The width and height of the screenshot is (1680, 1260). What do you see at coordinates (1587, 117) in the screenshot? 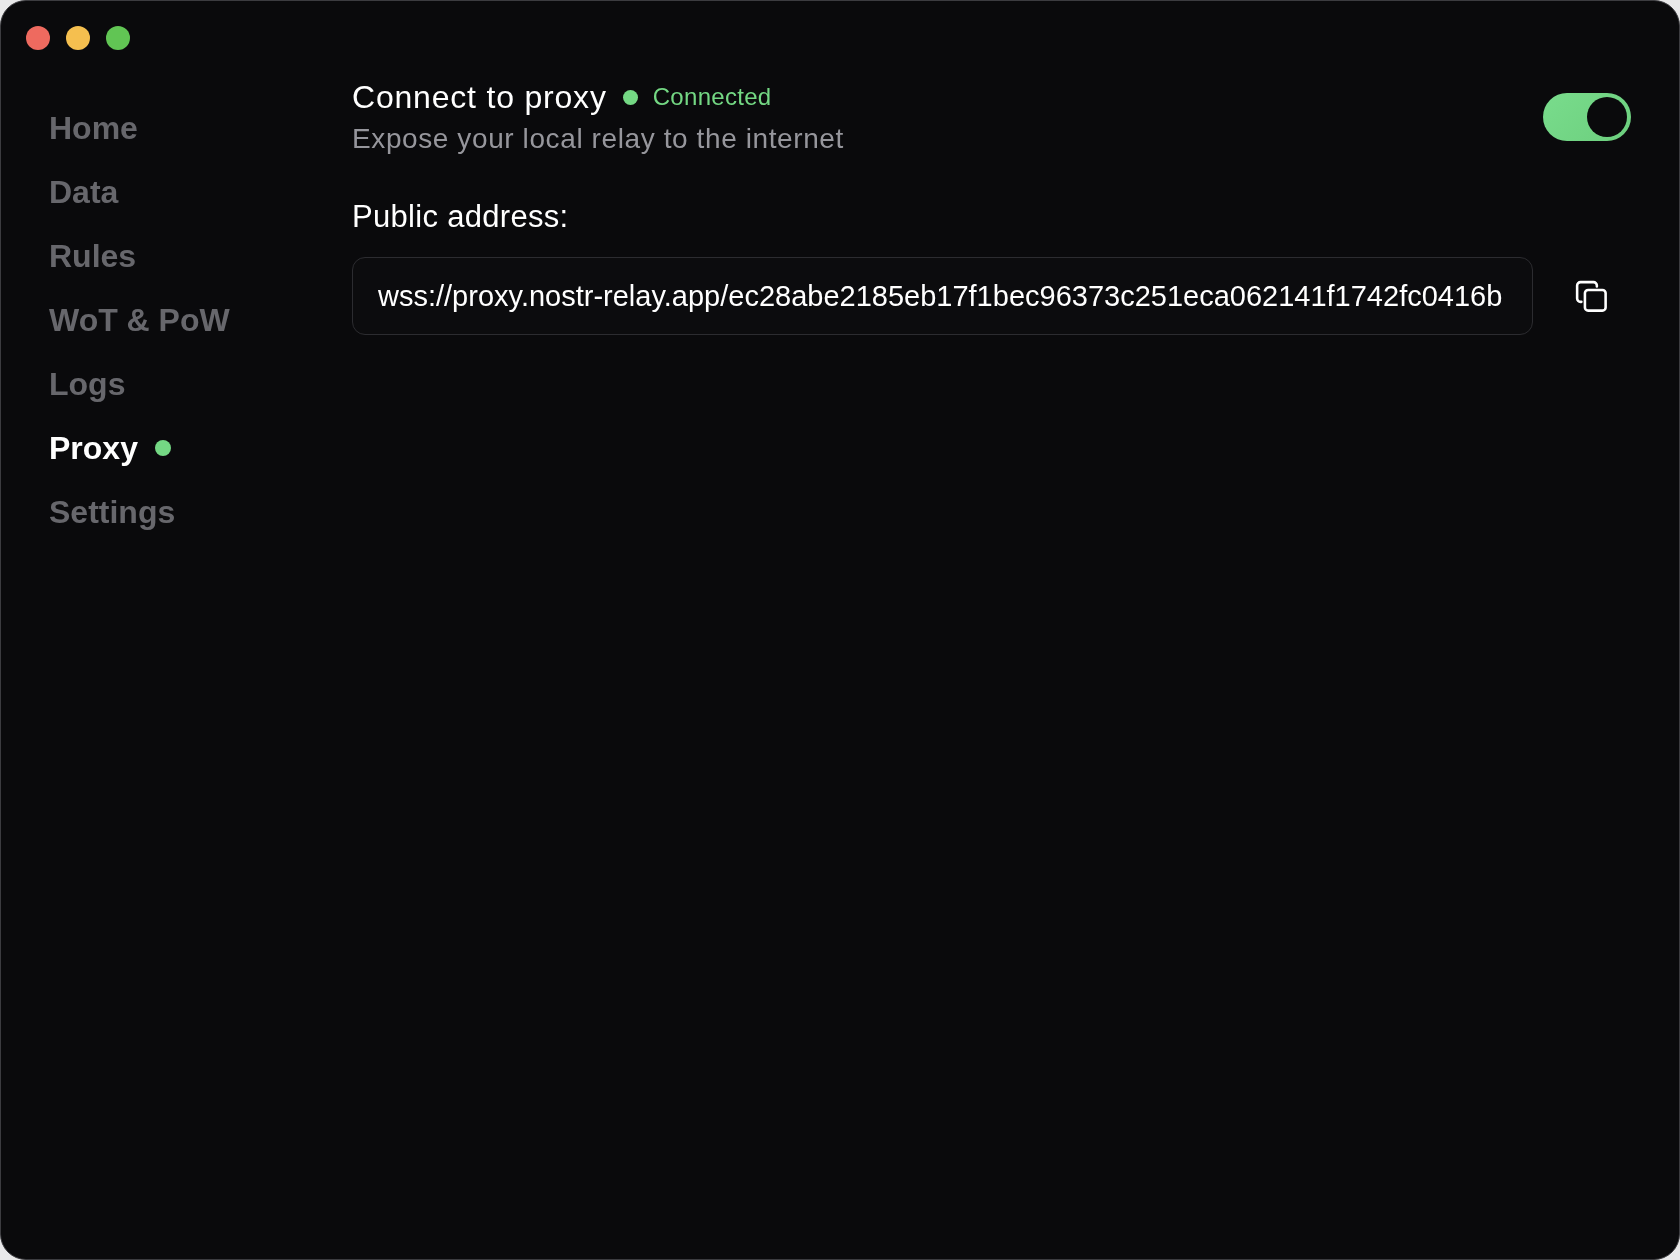
I see `toggle-switch` at bounding box center [1587, 117].